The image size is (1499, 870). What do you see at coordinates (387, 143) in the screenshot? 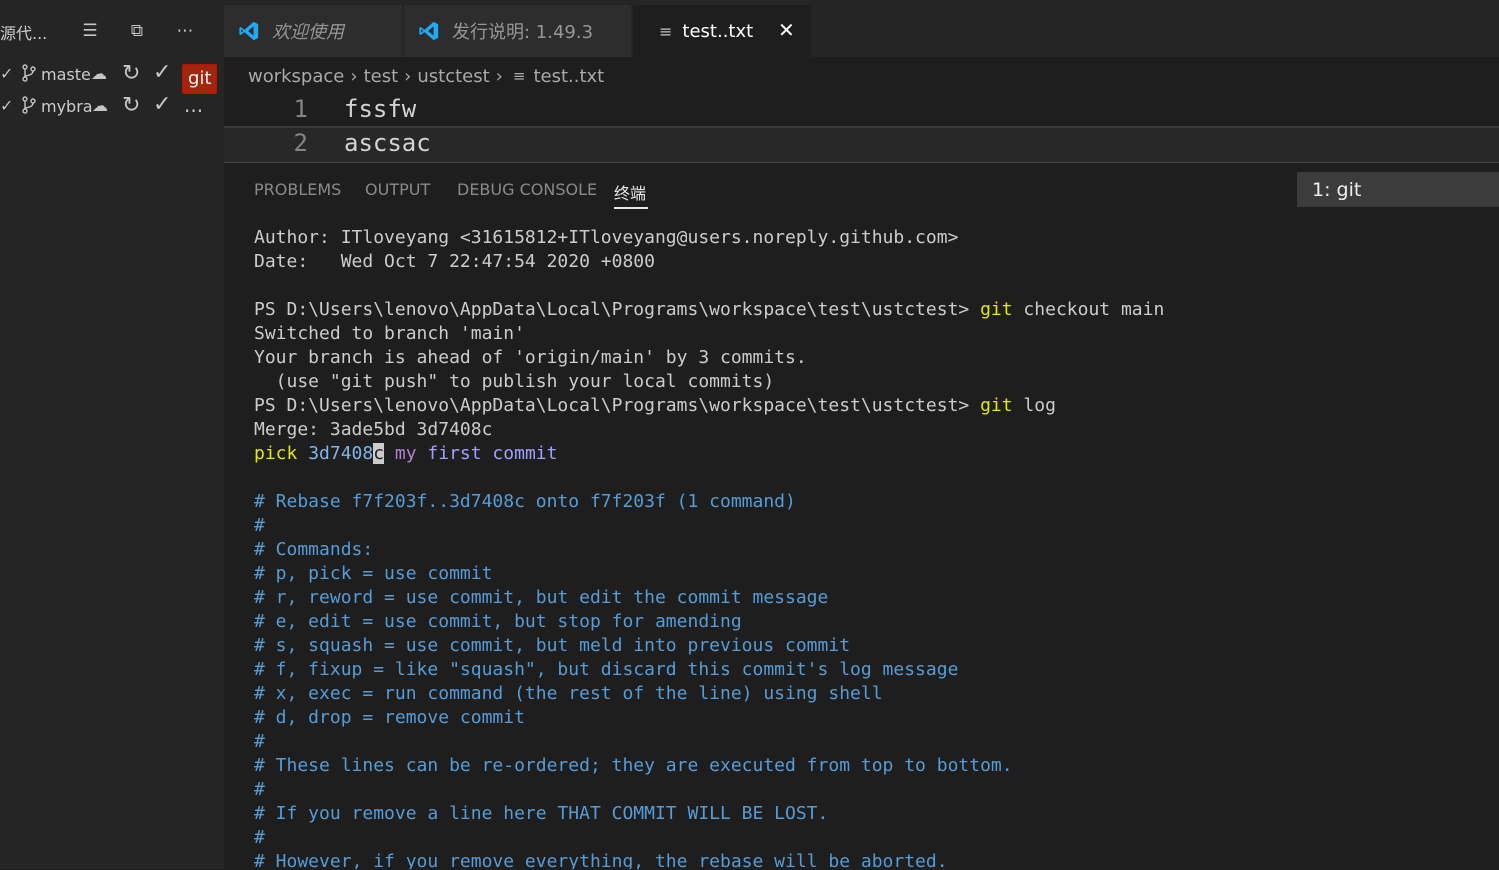
I see `line-text: ascsac` at bounding box center [387, 143].